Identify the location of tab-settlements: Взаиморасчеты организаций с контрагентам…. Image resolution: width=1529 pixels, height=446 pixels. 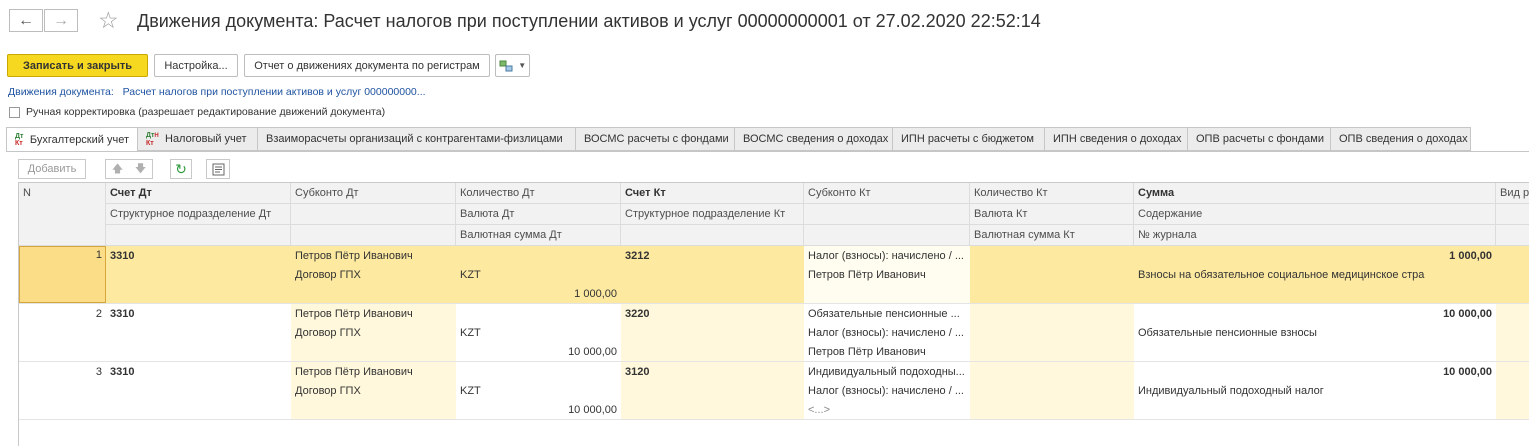
(417, 139).